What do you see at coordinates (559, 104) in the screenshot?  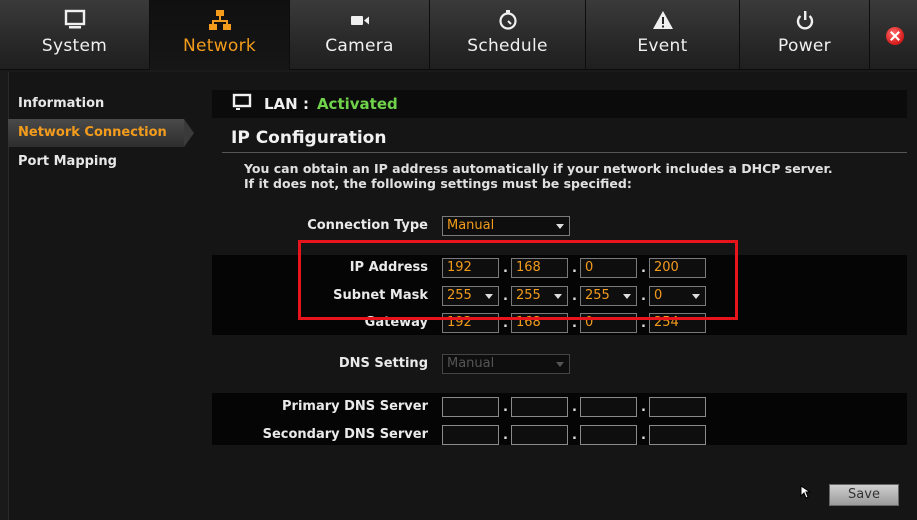 I see `lan-status-bar: LAN : Activated` at bounding box center [559, 104].